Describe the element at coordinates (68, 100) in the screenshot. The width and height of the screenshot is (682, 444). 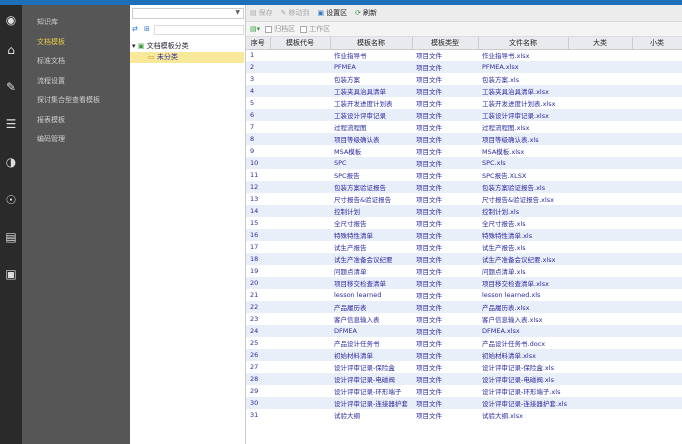
I see `sidebar-item: 探讨集合型查看模板` at that location.